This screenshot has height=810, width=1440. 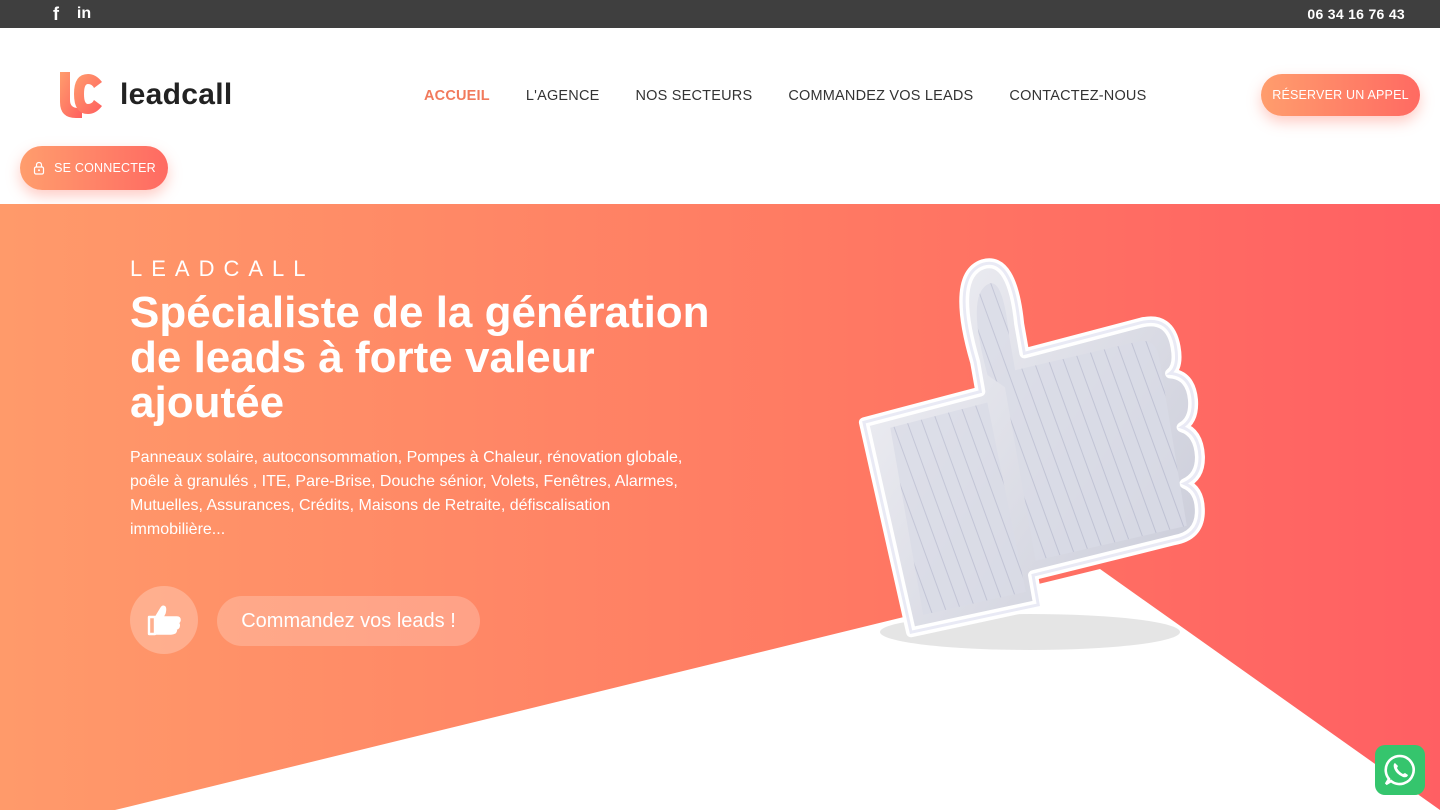 What do you see at coordinates (1031, 454) in the screenshot?
I see `neon-thumbs-up-image` at bounding box center [1031, 454].